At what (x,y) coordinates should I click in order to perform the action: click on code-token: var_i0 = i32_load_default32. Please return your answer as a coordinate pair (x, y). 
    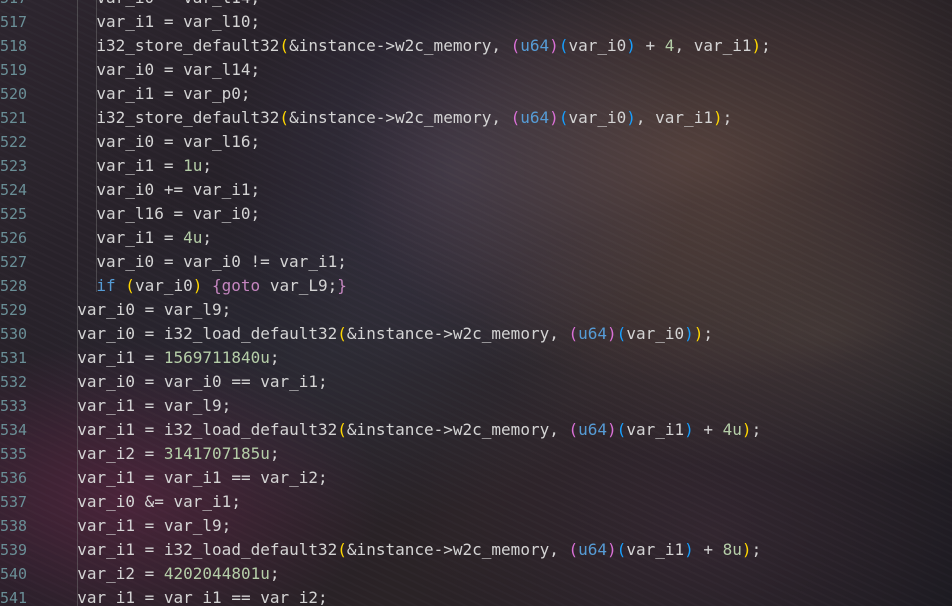
    Looking at the image, I should click on (207, 333).